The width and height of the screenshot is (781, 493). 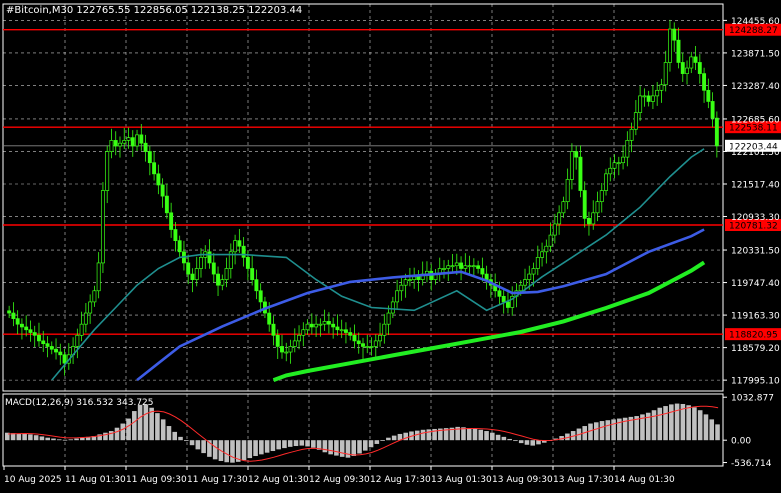 I want to click on time-tick-label: 11 Aug 17:30, so click(x=217, y=480).